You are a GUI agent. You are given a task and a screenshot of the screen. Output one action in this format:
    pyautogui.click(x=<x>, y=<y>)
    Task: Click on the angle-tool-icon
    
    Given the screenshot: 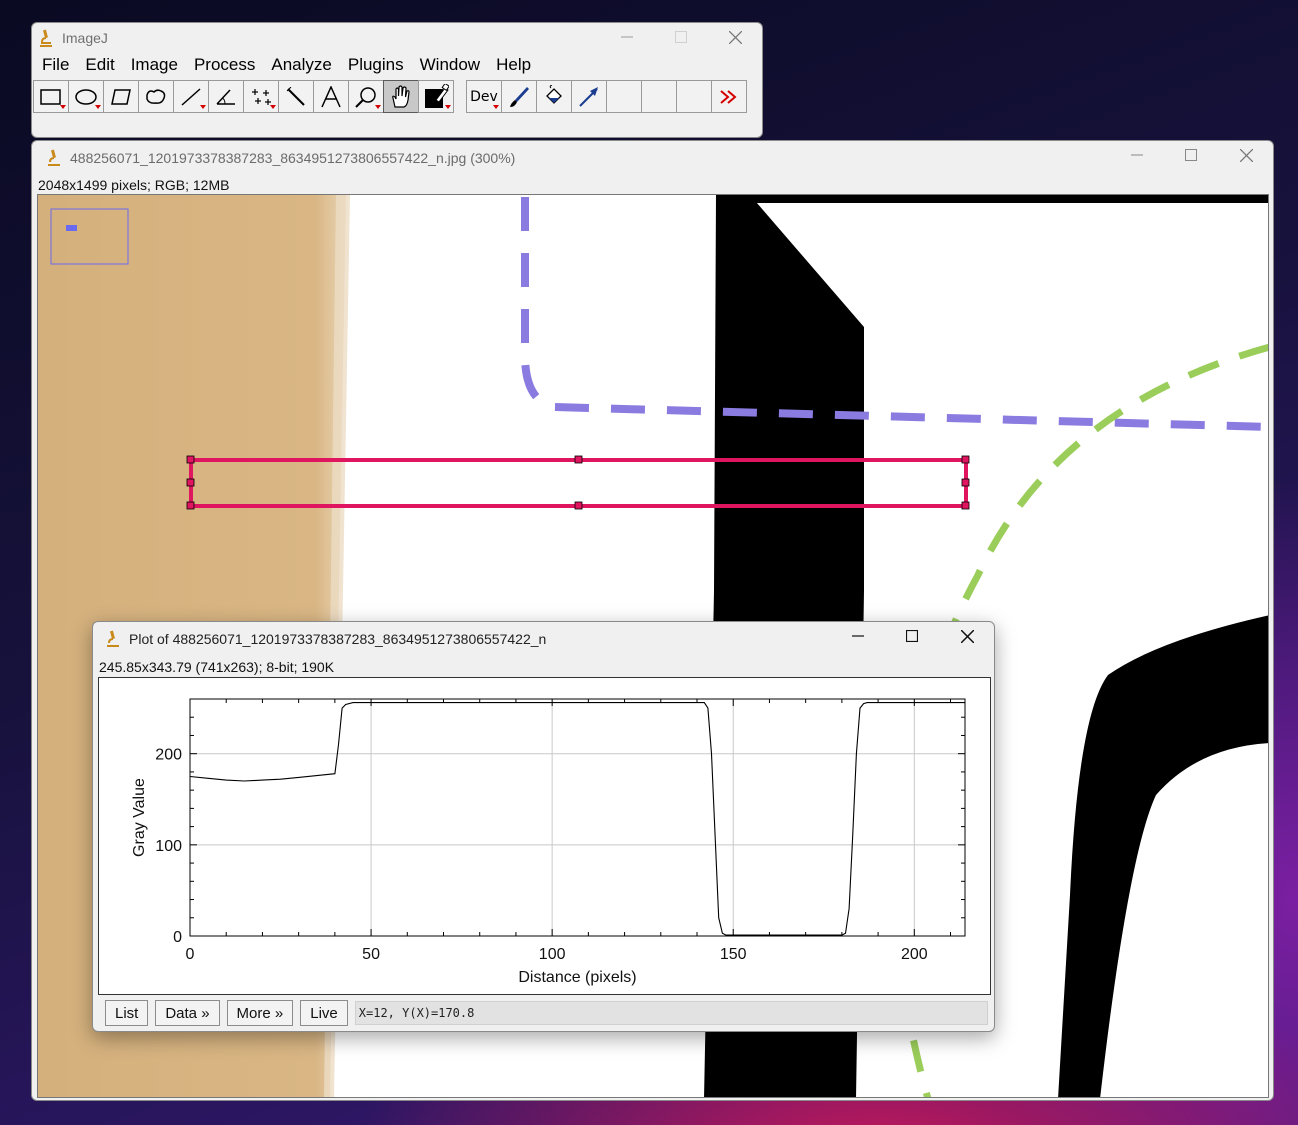 What is the action you would take?
    pyautogui.click(x=225, y=96)
    